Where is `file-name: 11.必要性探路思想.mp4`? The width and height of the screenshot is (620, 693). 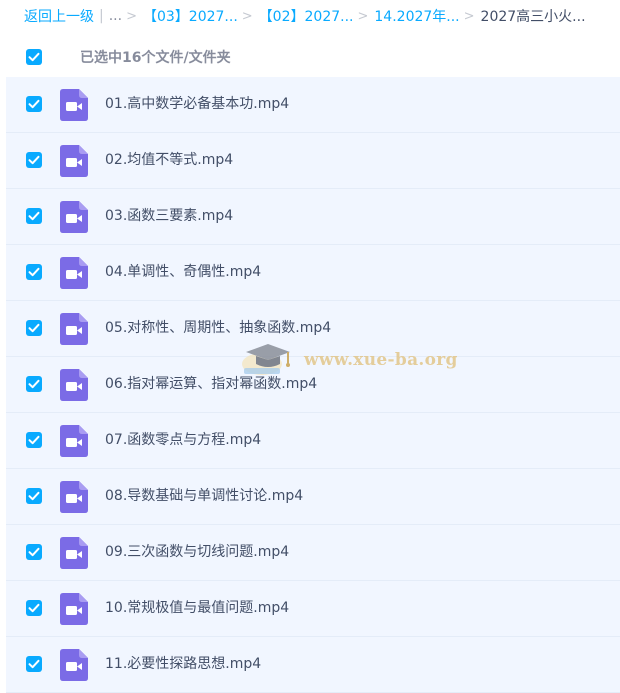 file-name: 11.必要性探路思想.mp4 is located at coordinates (183, 664).